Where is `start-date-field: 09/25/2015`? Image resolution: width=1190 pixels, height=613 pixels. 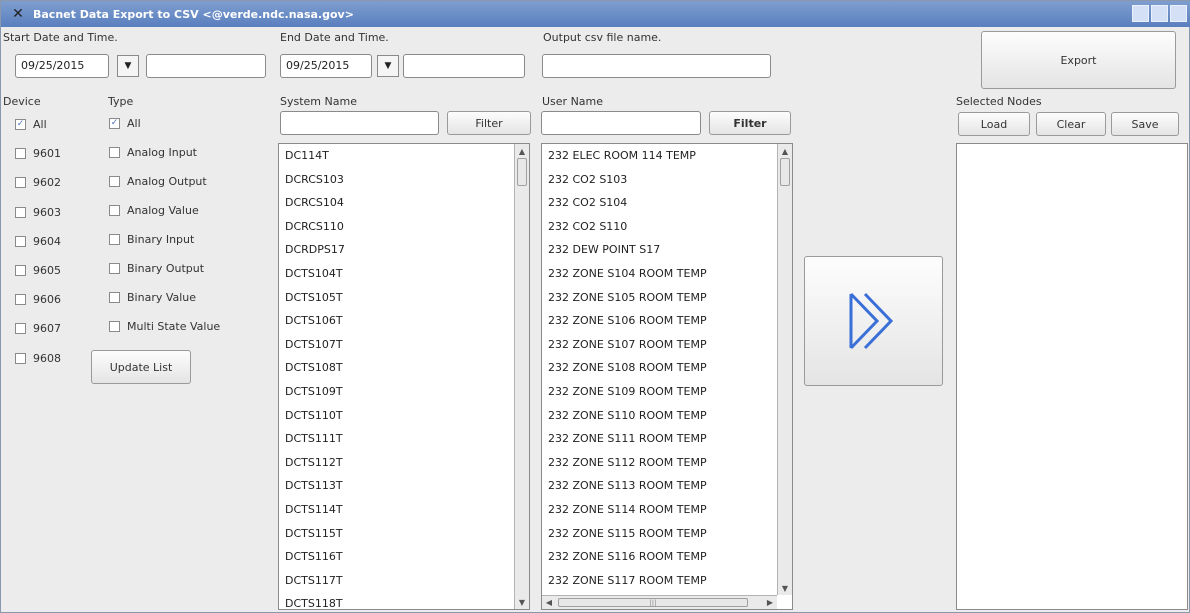
start-date-field: 09/25/2015 is located at coordinates (62, 66).